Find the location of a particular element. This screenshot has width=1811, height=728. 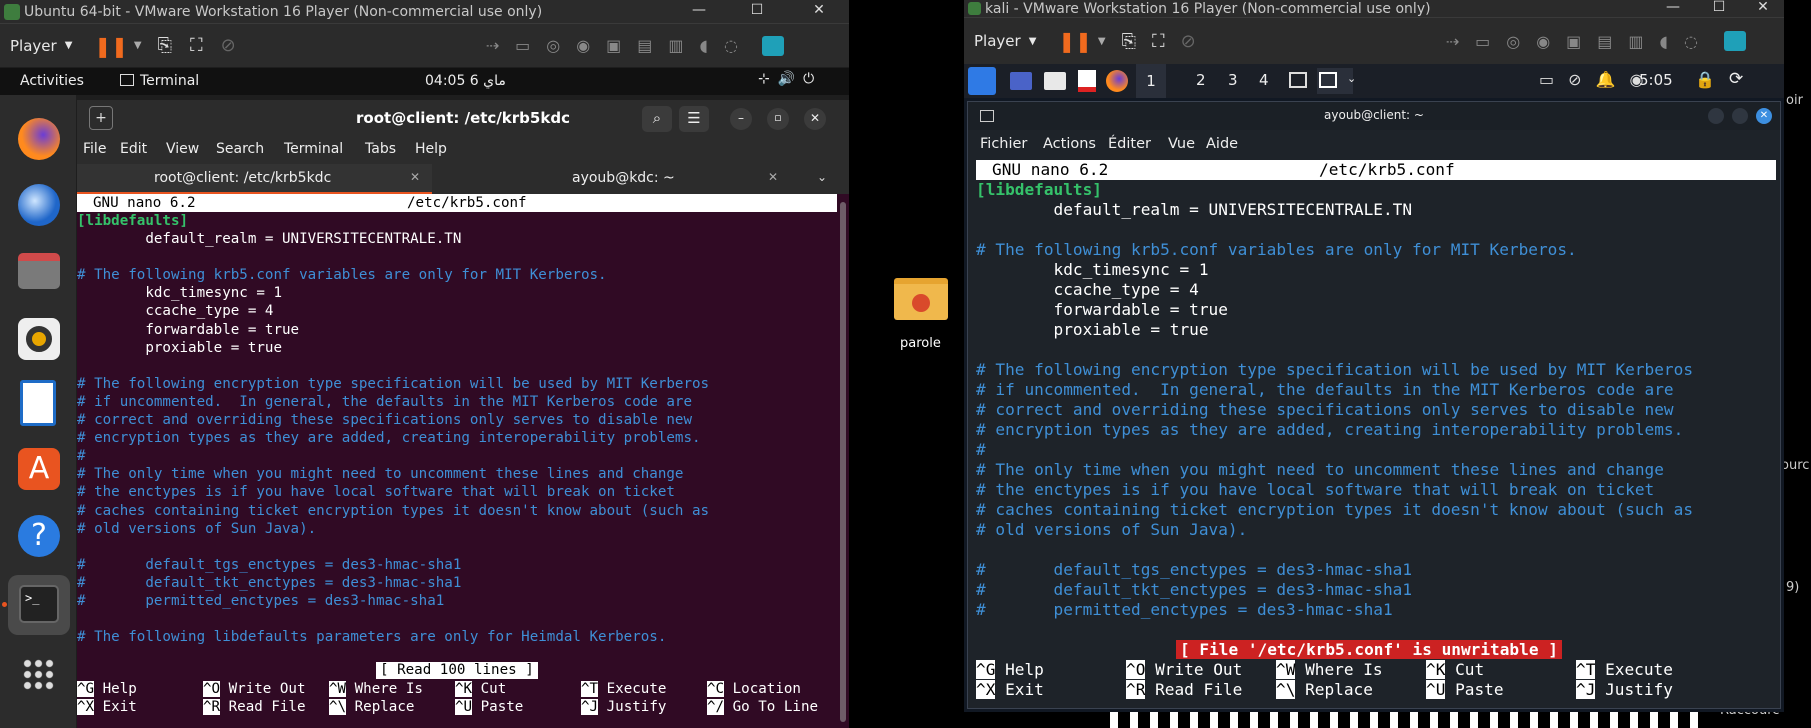

workspace-2: 2 is located at coordinates (1201, 80).